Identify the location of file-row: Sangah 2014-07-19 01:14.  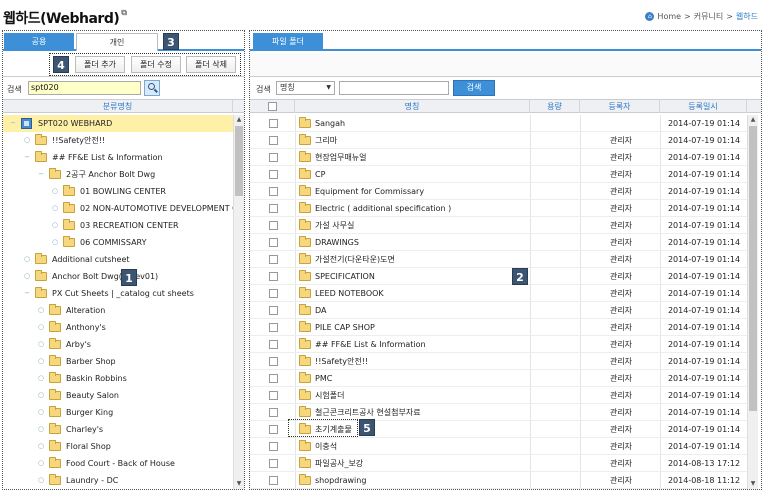
(498, 123).